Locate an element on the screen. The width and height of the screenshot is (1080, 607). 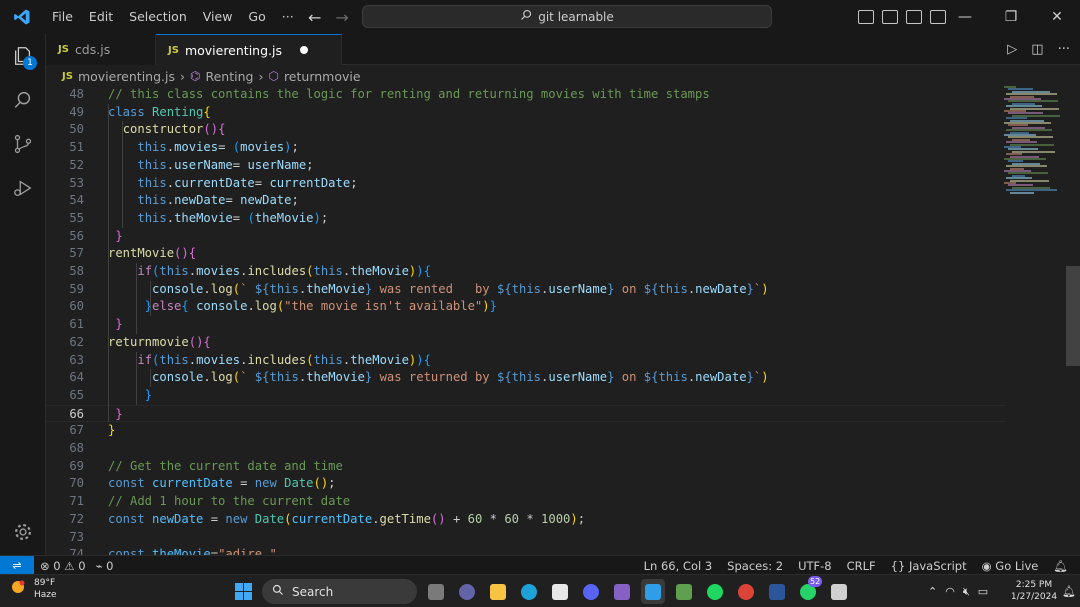
task-view-icon is located at coordinates (436, 591).